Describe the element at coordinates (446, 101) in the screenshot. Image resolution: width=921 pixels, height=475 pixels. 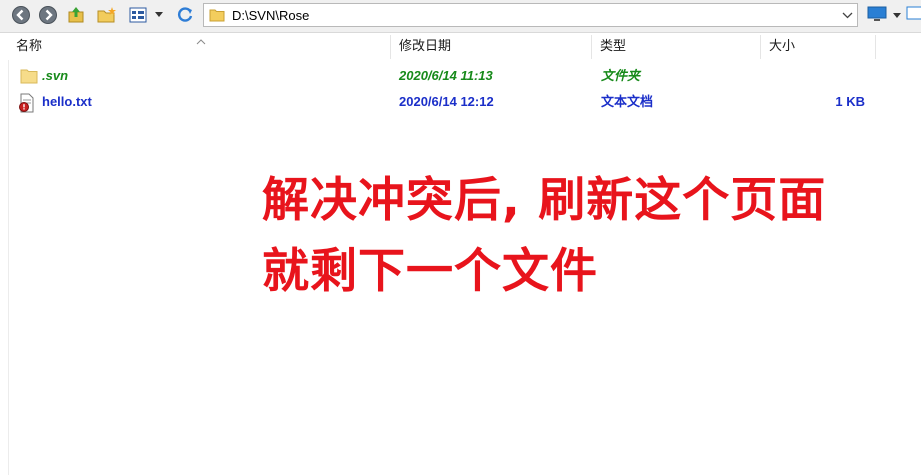
I see `file-modified: 2020/6/14 12:12` at that location.